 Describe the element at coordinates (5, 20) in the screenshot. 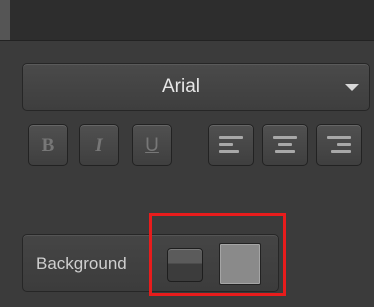

I see `top-bar-edge` at that location.